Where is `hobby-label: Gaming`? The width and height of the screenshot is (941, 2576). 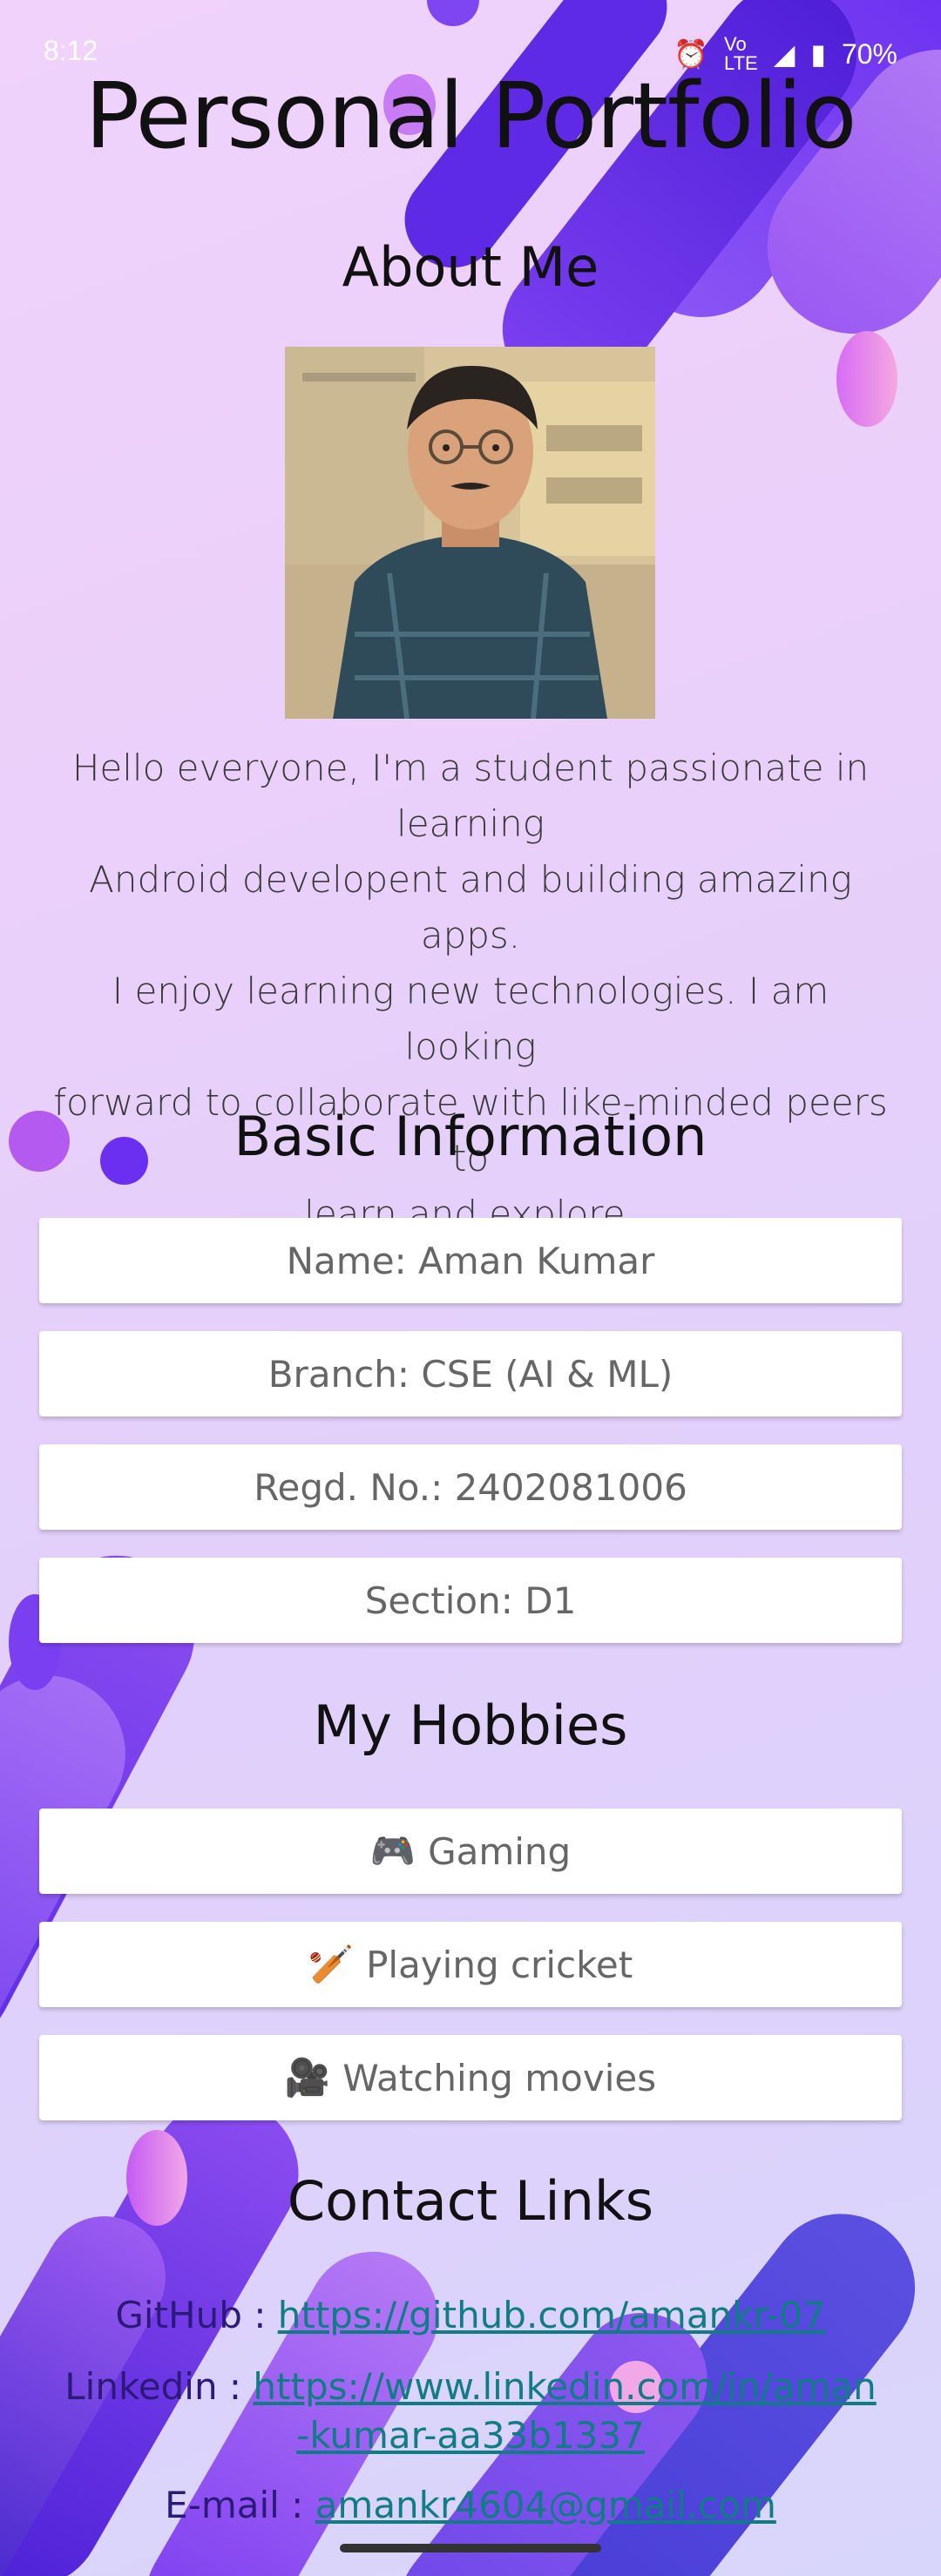
hobby-label: Gaming is located at coordinates (500, 1851).